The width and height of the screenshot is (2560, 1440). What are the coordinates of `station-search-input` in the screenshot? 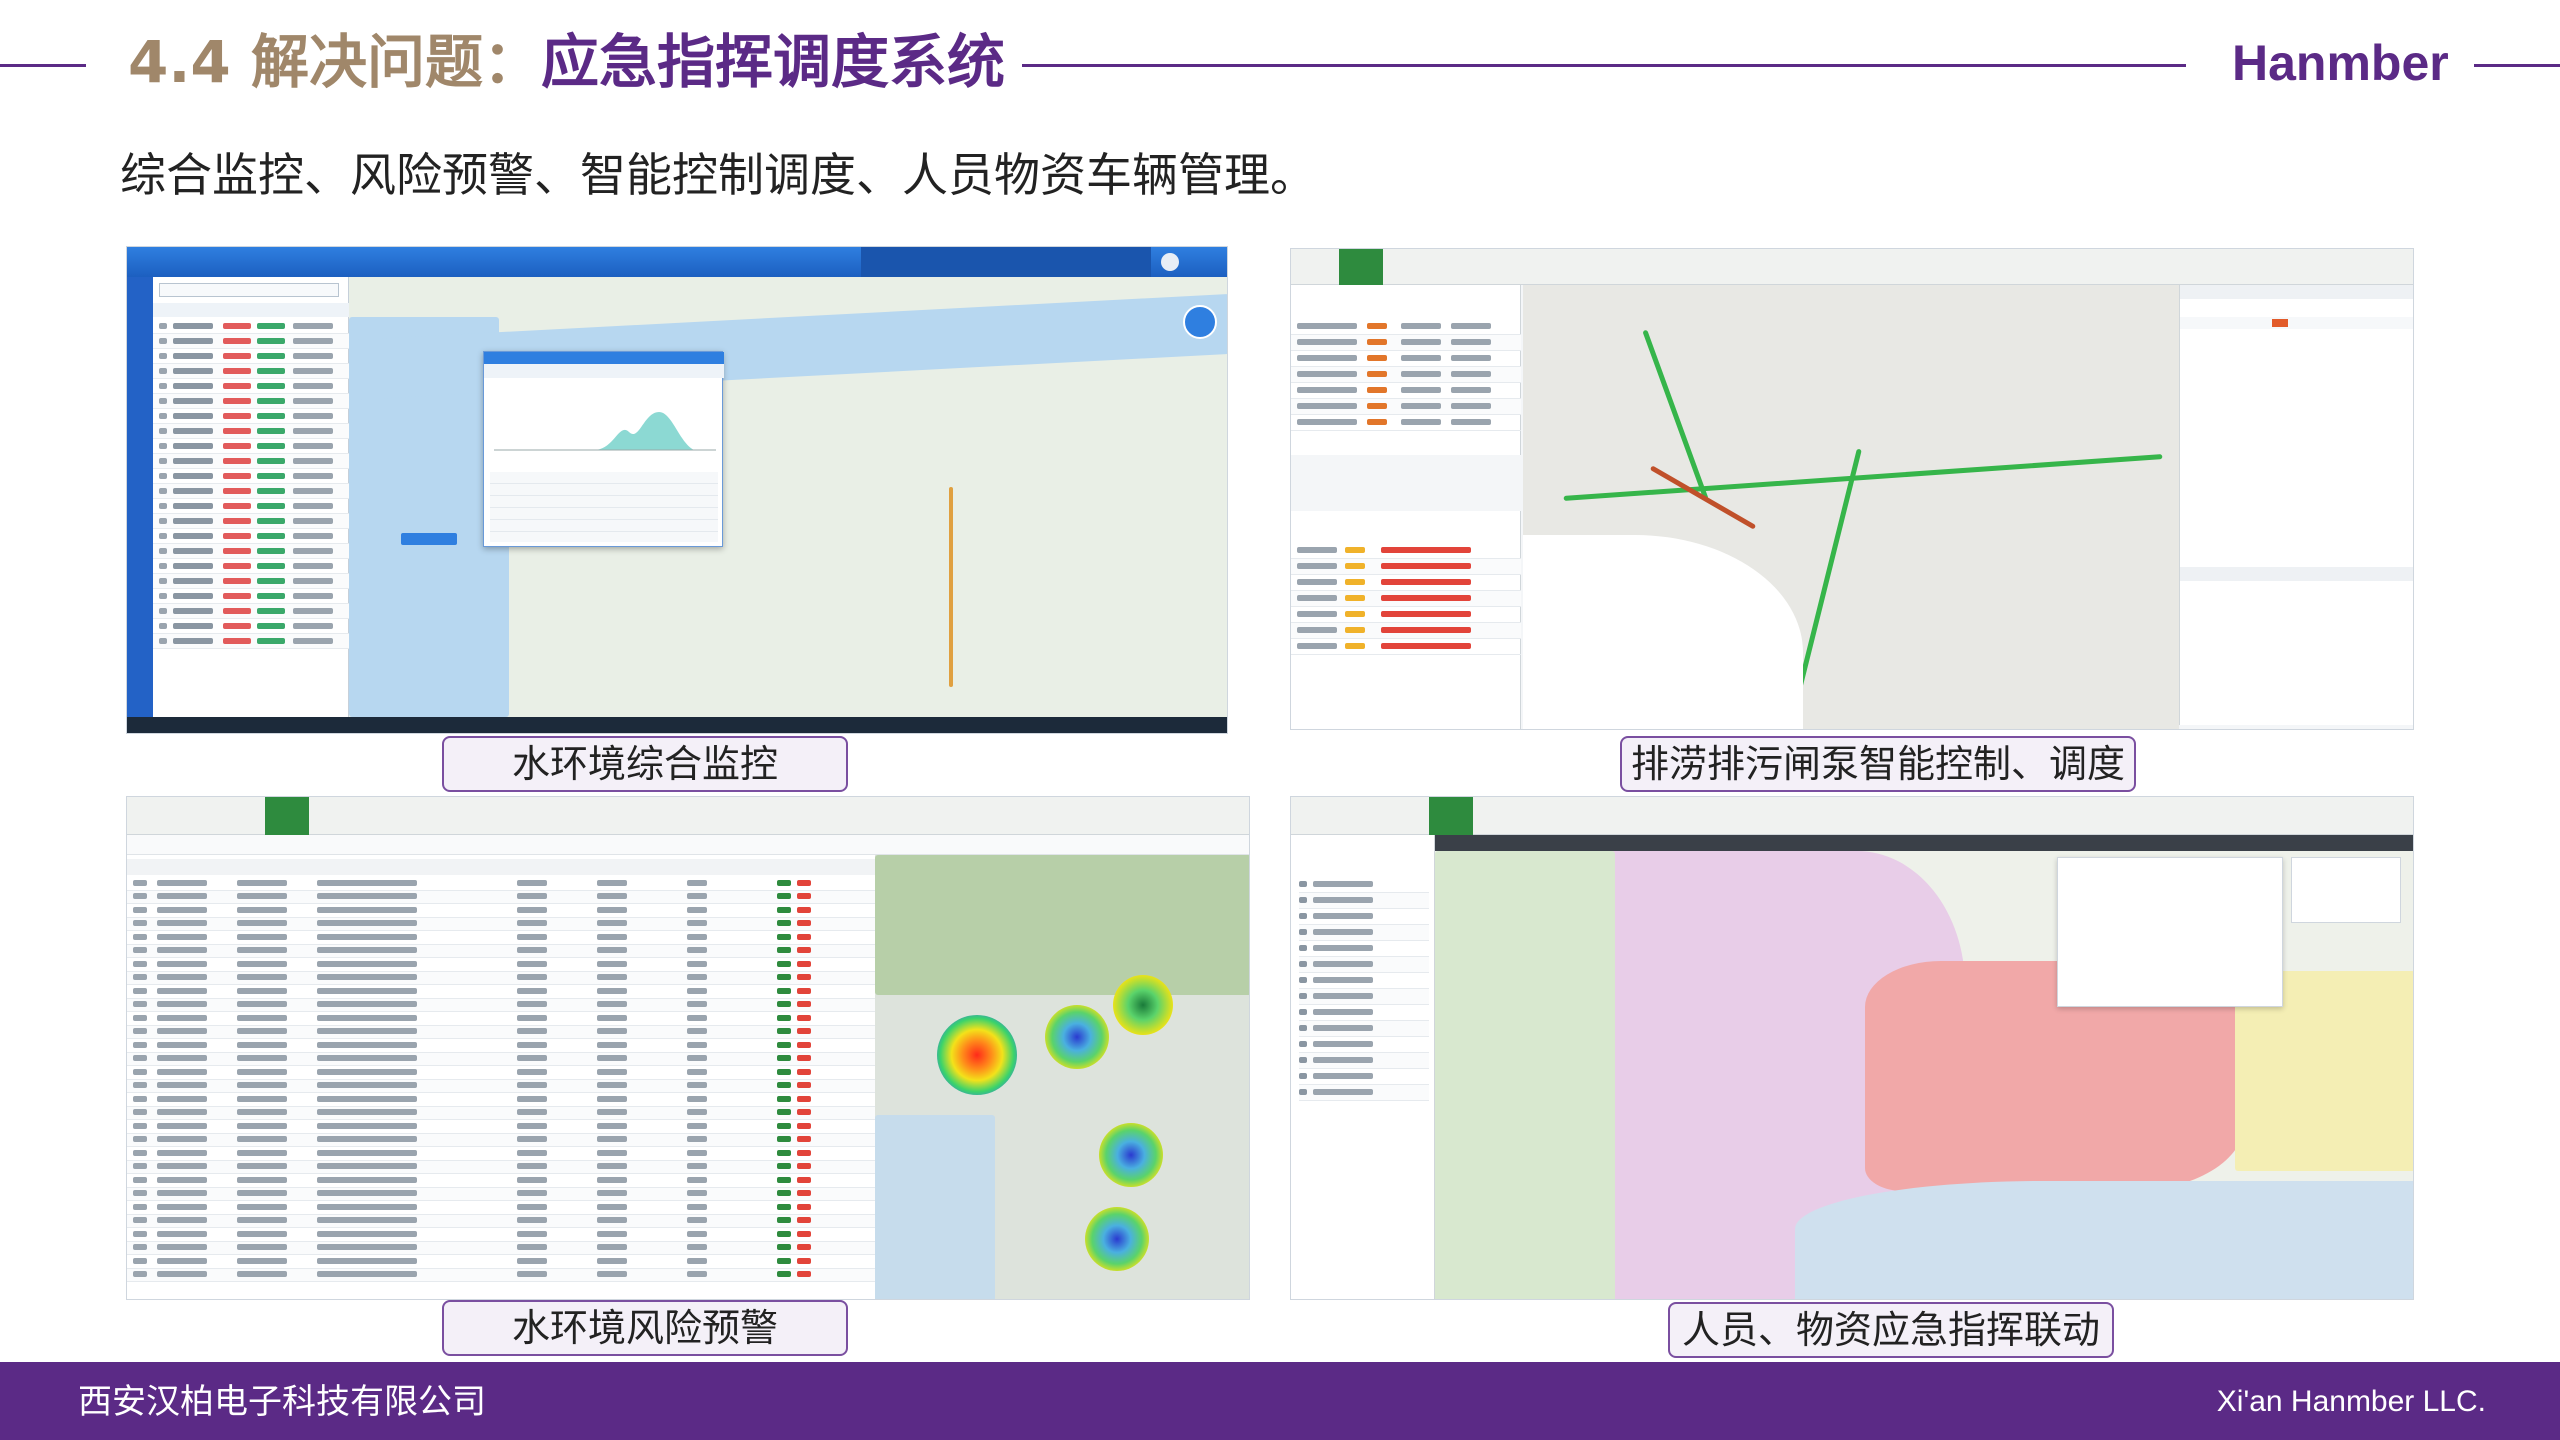 It's located at (249, 290).